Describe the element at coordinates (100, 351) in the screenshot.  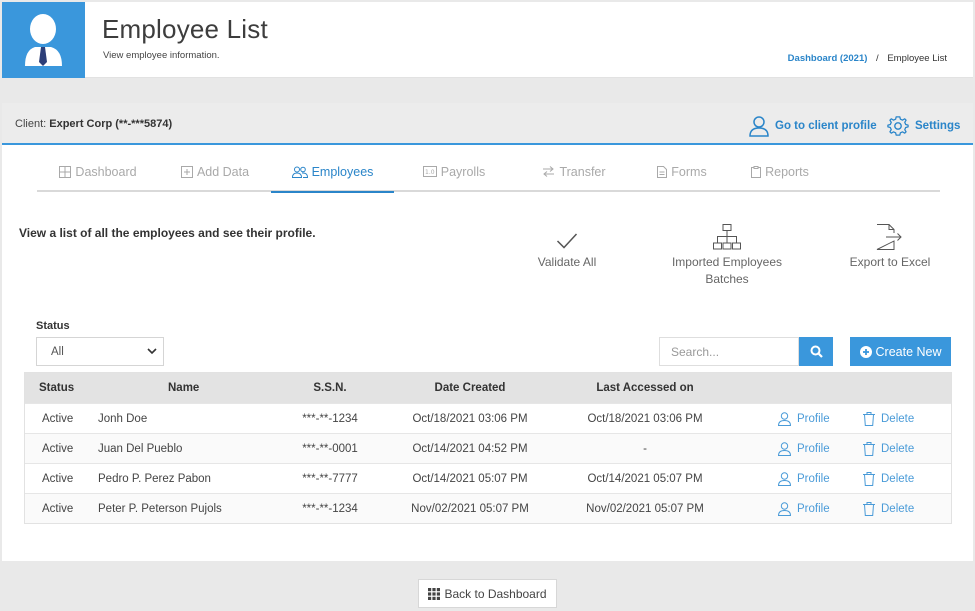
I see `status-select: All` at that location.